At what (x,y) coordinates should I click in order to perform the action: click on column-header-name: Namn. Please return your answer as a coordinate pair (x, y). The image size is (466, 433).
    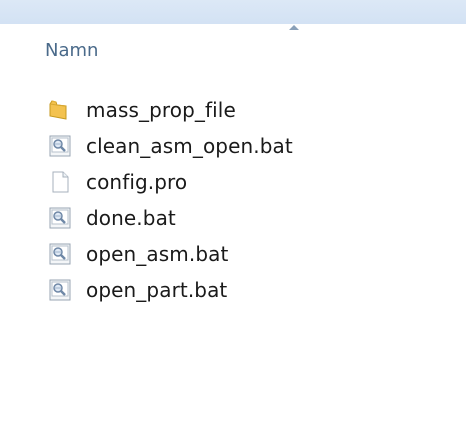
    Looking at the image, I should click on (71, 50).